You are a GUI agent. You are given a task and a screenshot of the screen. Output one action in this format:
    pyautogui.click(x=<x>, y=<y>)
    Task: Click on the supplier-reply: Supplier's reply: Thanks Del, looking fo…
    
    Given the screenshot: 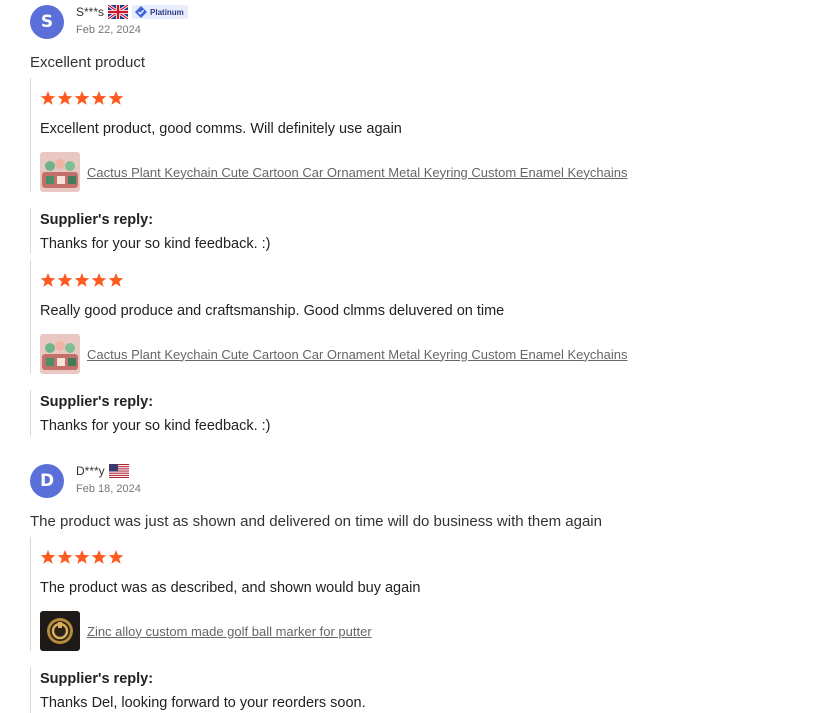 What is the action you would take?
    pyautogui.click(x=424, y=690)
    